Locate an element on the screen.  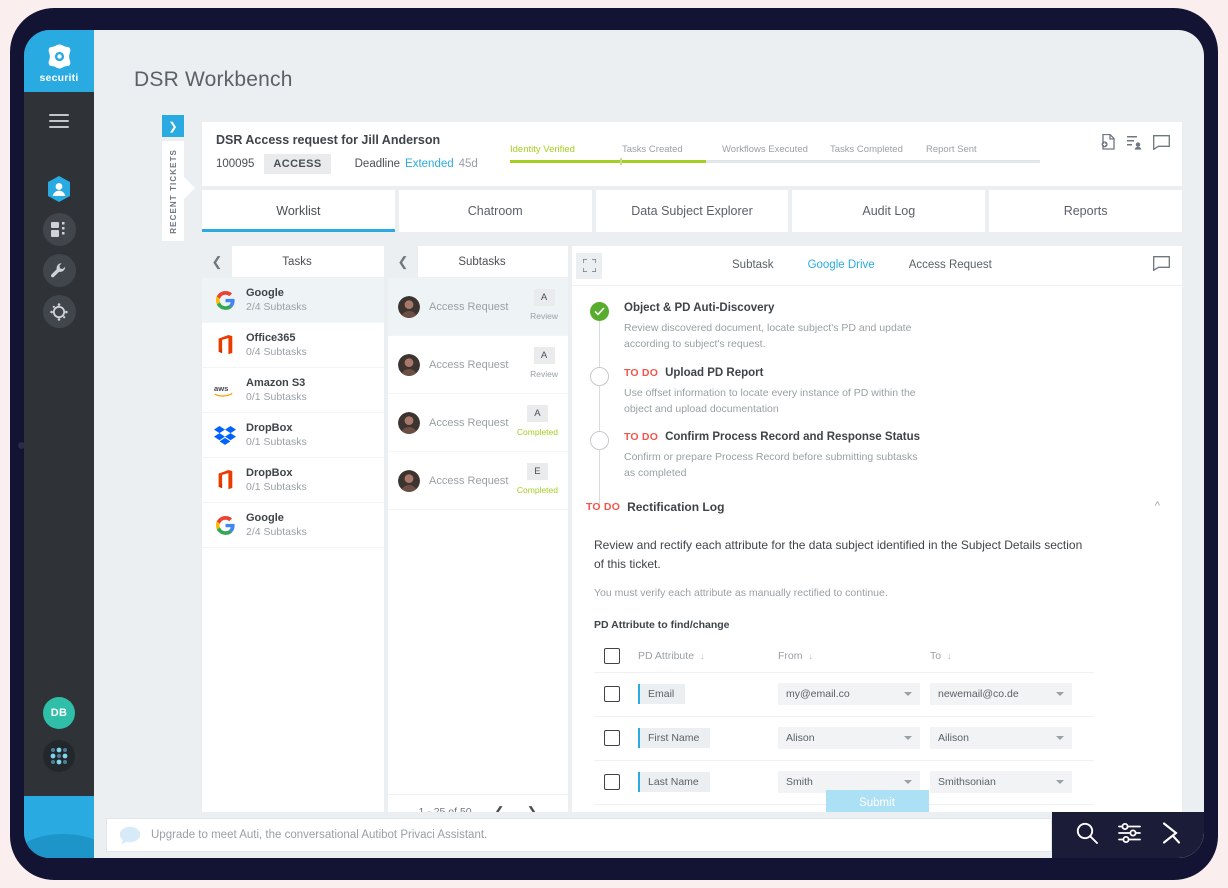
column-header-from: From is located at coordinates (790, 656).